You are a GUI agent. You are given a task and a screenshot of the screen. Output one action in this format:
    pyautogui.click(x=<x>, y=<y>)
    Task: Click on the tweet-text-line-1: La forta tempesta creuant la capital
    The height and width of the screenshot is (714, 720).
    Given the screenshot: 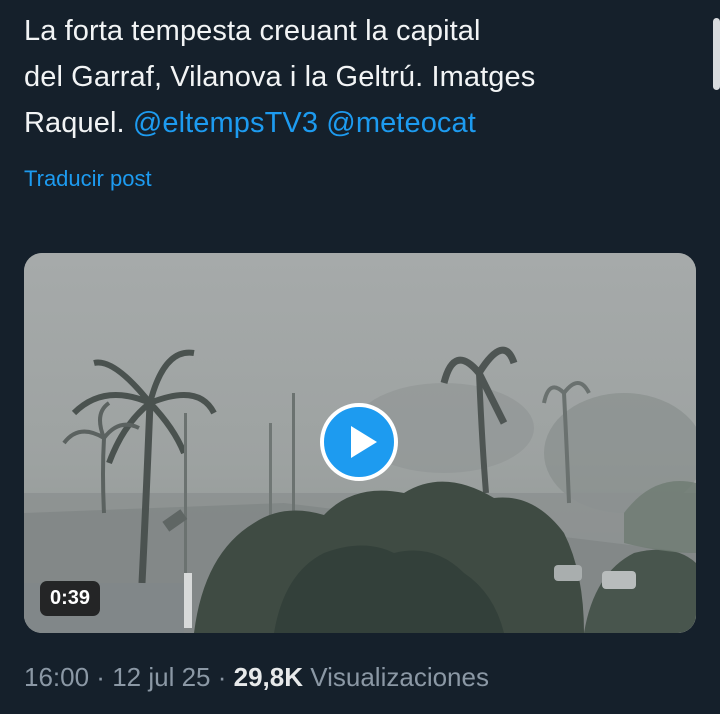 What is the action you would take?
    pyautogui.click(x=252, y=31)
    